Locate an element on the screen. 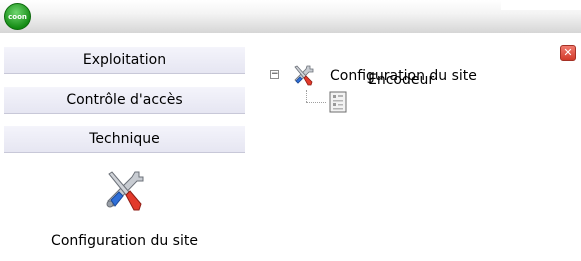  sidebar-item-controle-acces: Contrôle d'accès is located at coordinates (124, 100).